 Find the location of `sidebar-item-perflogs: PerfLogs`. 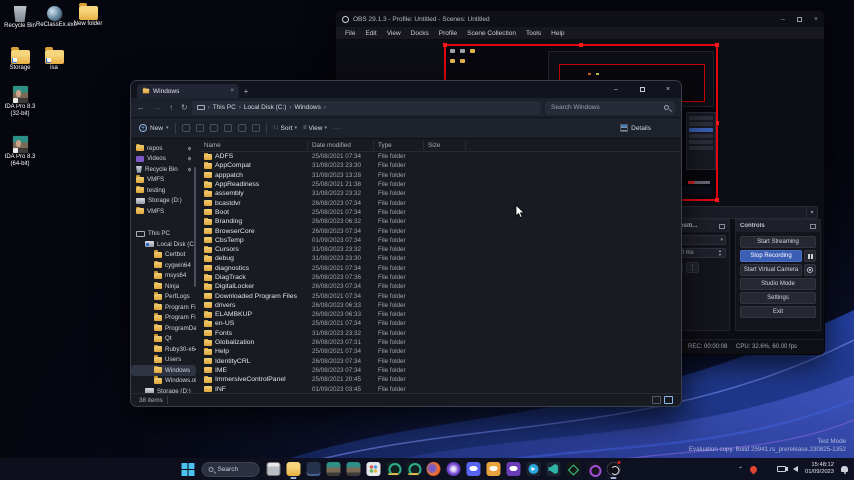

sidebar-item-perflogs: PerfLogs is located at coordinates (163, 297).